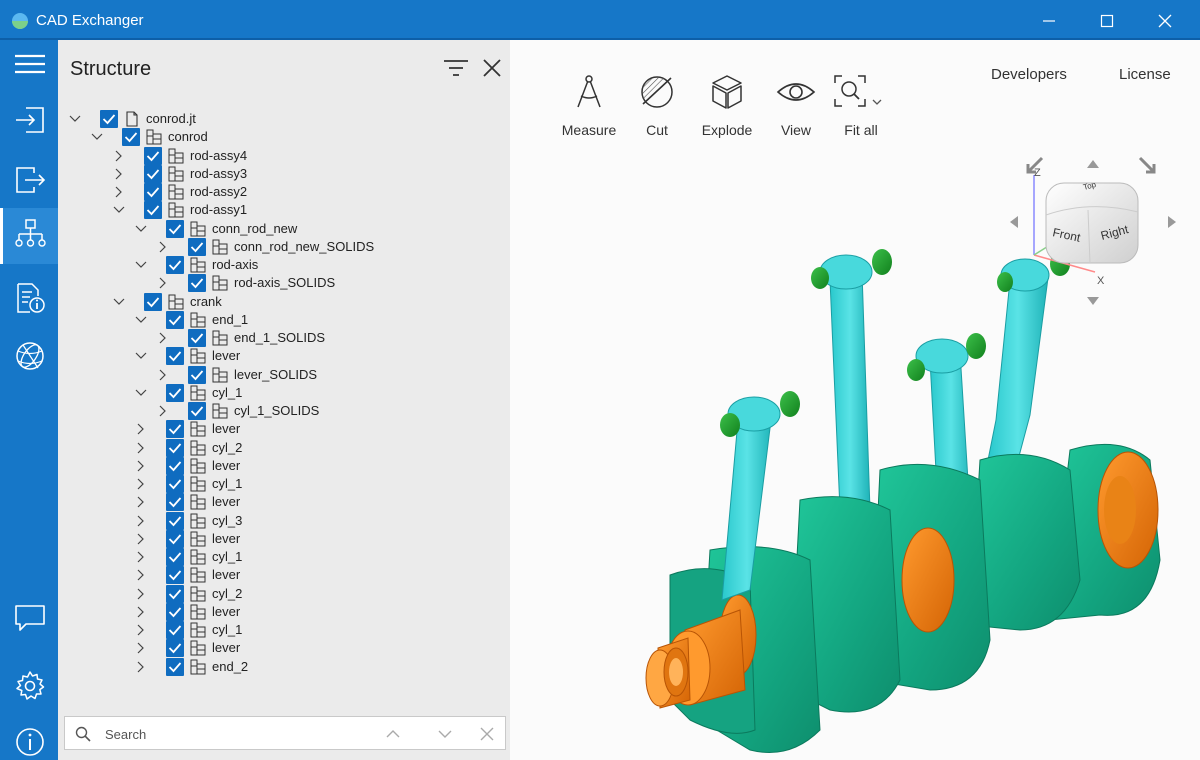 This screenshot has width=1200, height=760. What do you see at coordinates (29, 236) in the screenshot?
I see `structure-button` at bounding box center [29, 236].